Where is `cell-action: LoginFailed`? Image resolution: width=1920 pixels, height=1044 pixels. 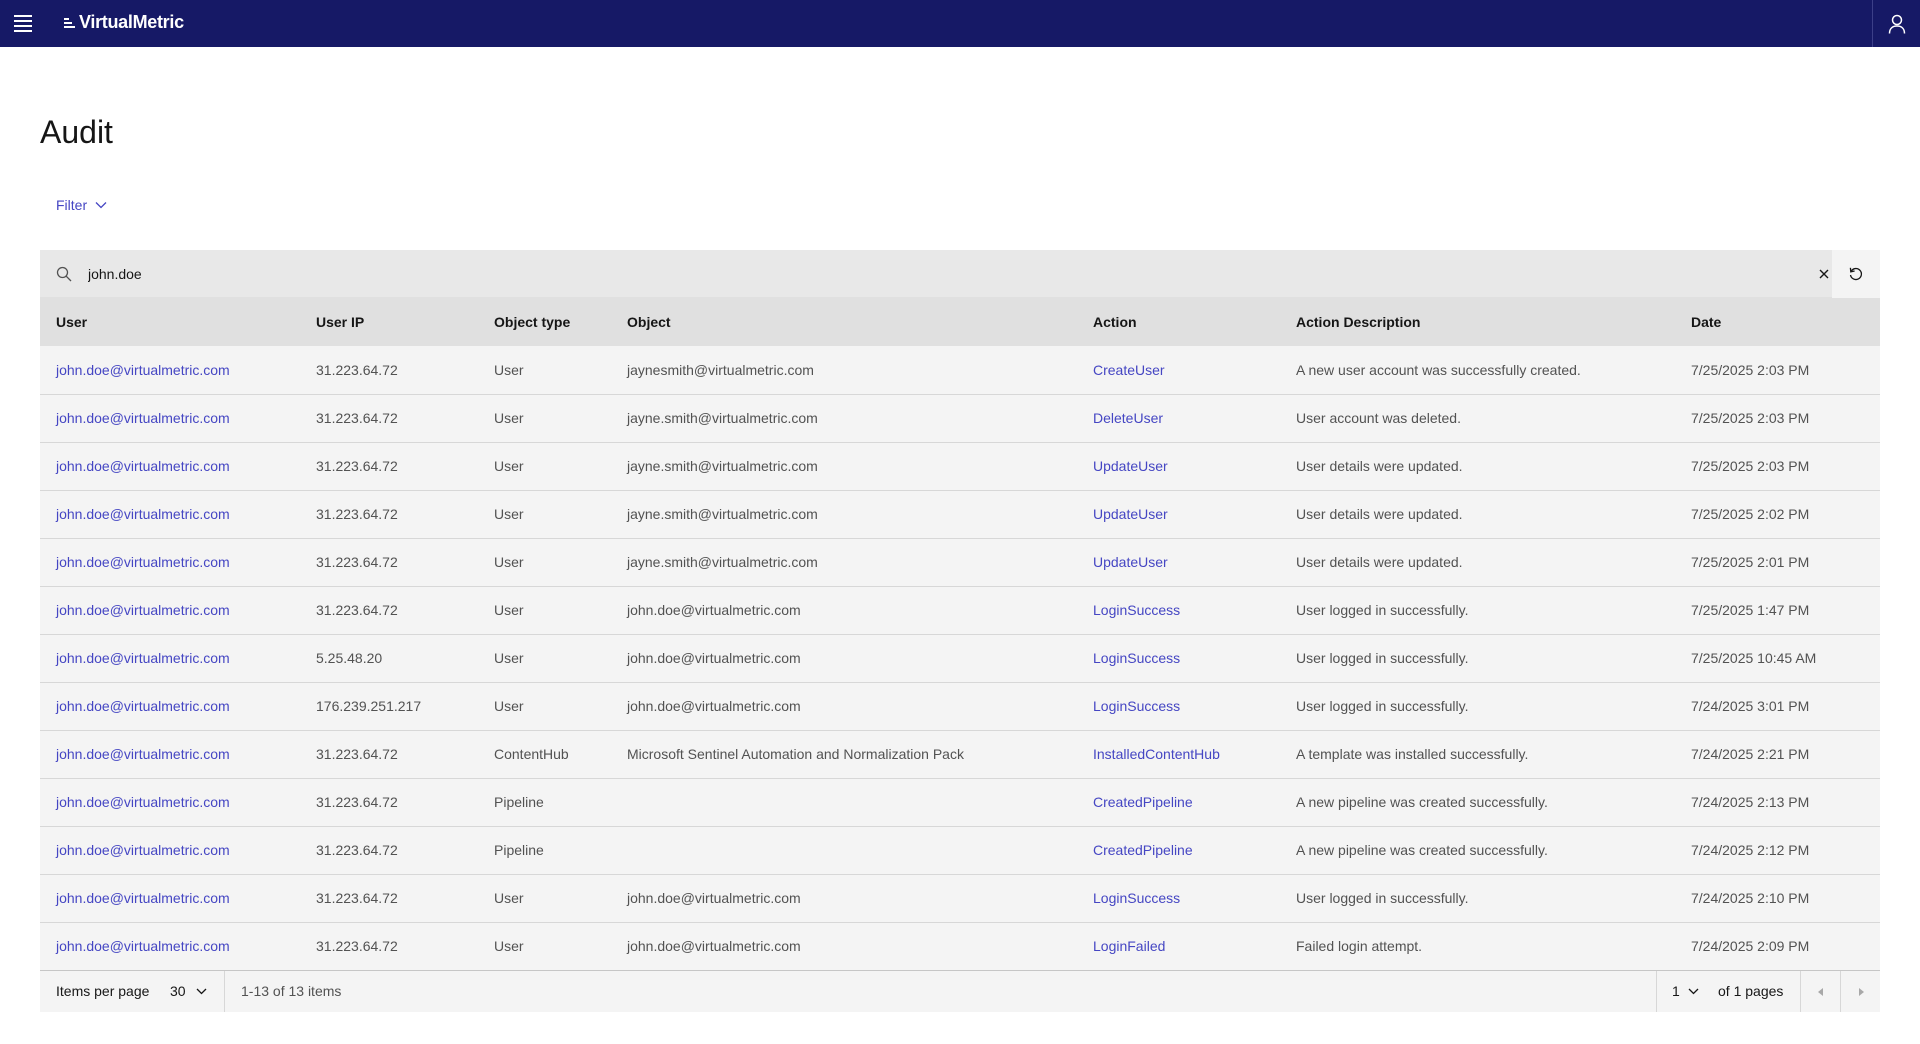 cell-action: LoginFailed is located at coordinates (1178, 946).